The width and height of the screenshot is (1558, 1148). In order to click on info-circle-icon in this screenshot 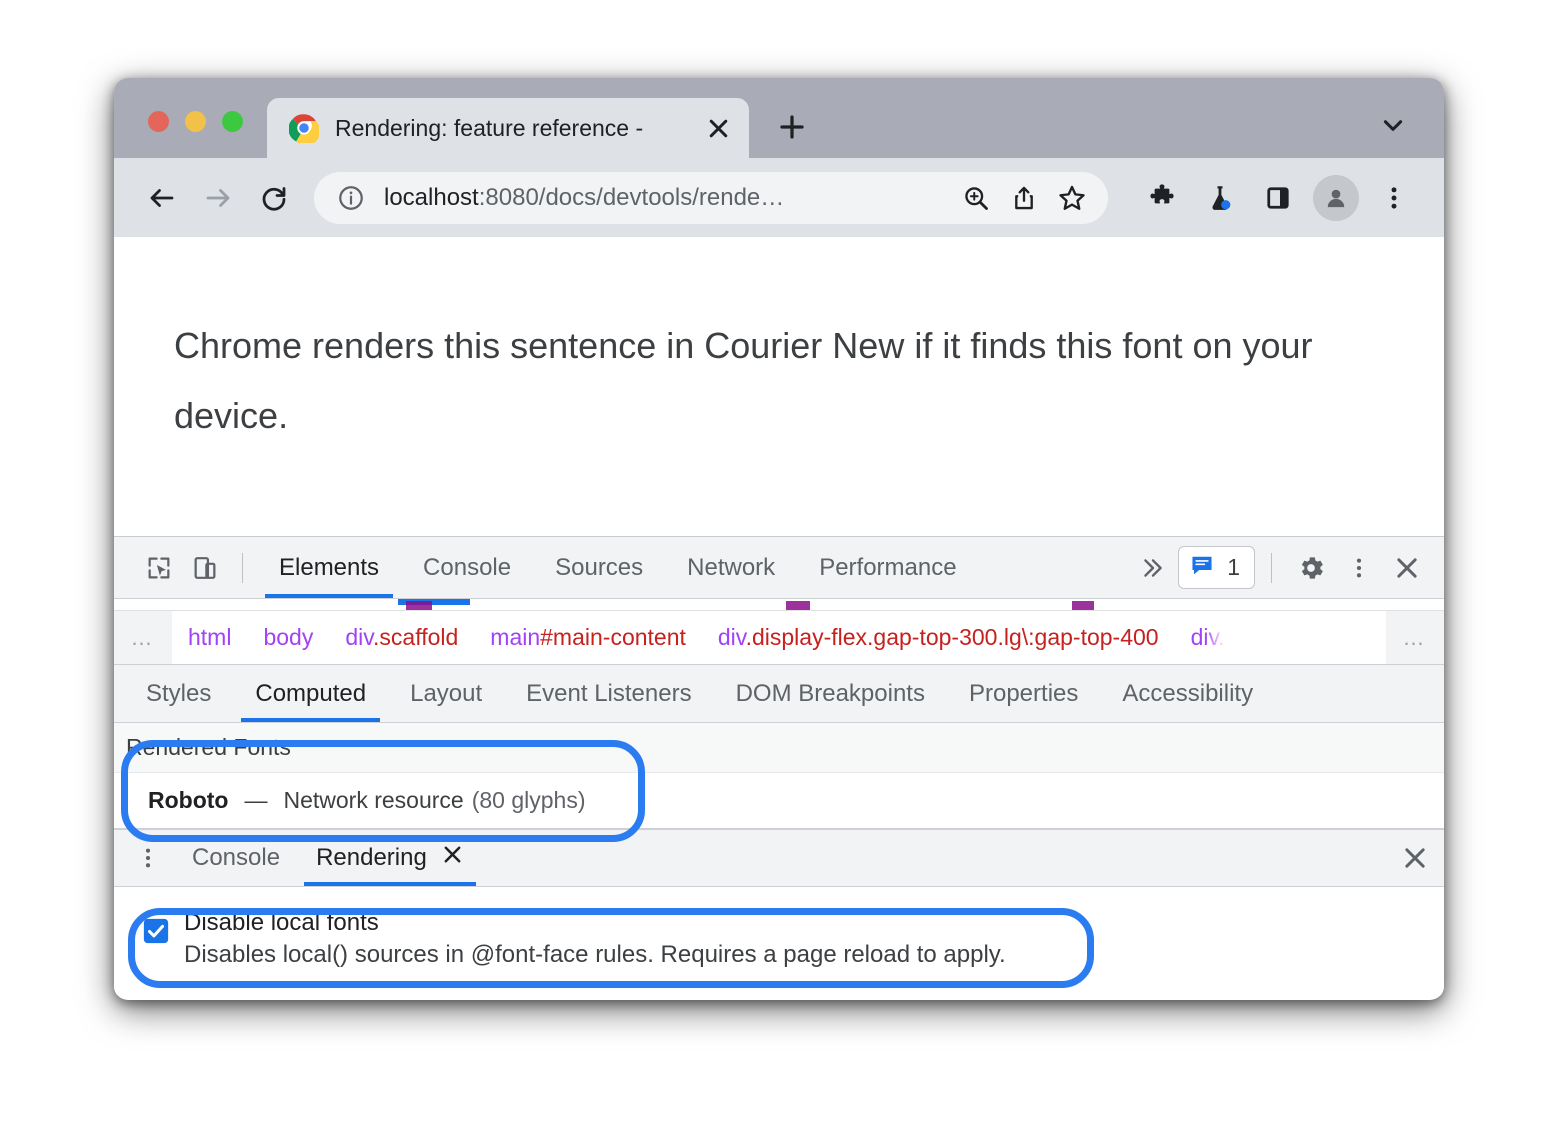, I will do `click(351, 198)`.